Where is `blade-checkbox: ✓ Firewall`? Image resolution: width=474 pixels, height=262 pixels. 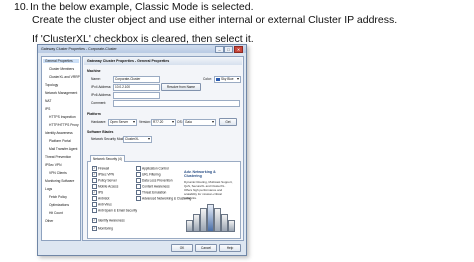 blade-checkbox: ✓ Firewall is located at coordinates (100, 168).